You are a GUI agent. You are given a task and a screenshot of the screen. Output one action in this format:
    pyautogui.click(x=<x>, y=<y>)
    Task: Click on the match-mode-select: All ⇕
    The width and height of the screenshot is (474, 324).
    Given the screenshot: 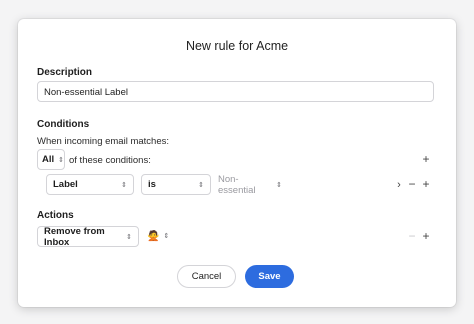 What is the action you would take?
    pyautogui.click(x=51, y=159)
    